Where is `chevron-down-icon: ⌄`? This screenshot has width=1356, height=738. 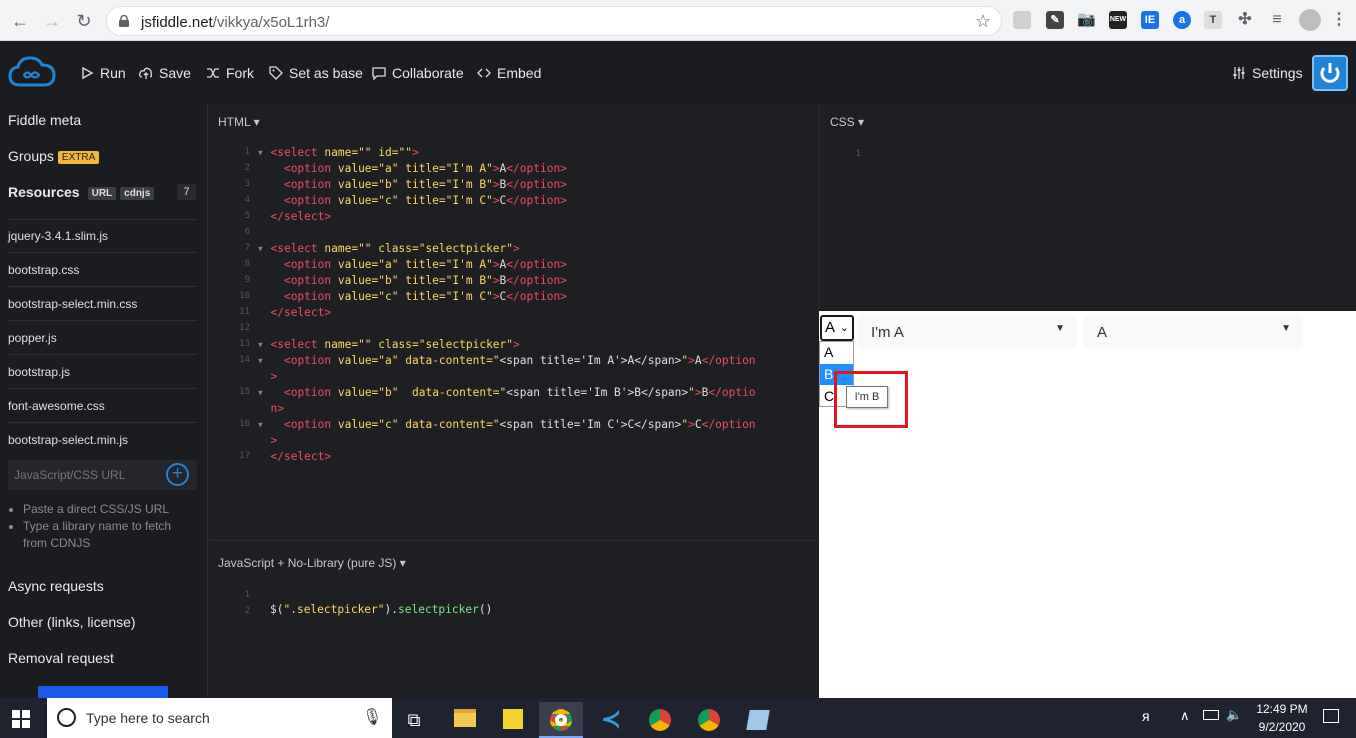 chevron-down-icon: ⌄ is located at coordinates (844, 328).